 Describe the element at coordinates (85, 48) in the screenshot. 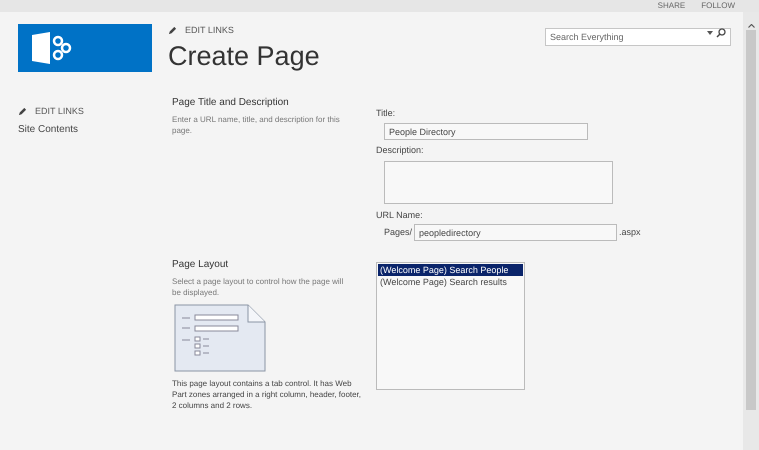

I see `logo-tile` at that location.